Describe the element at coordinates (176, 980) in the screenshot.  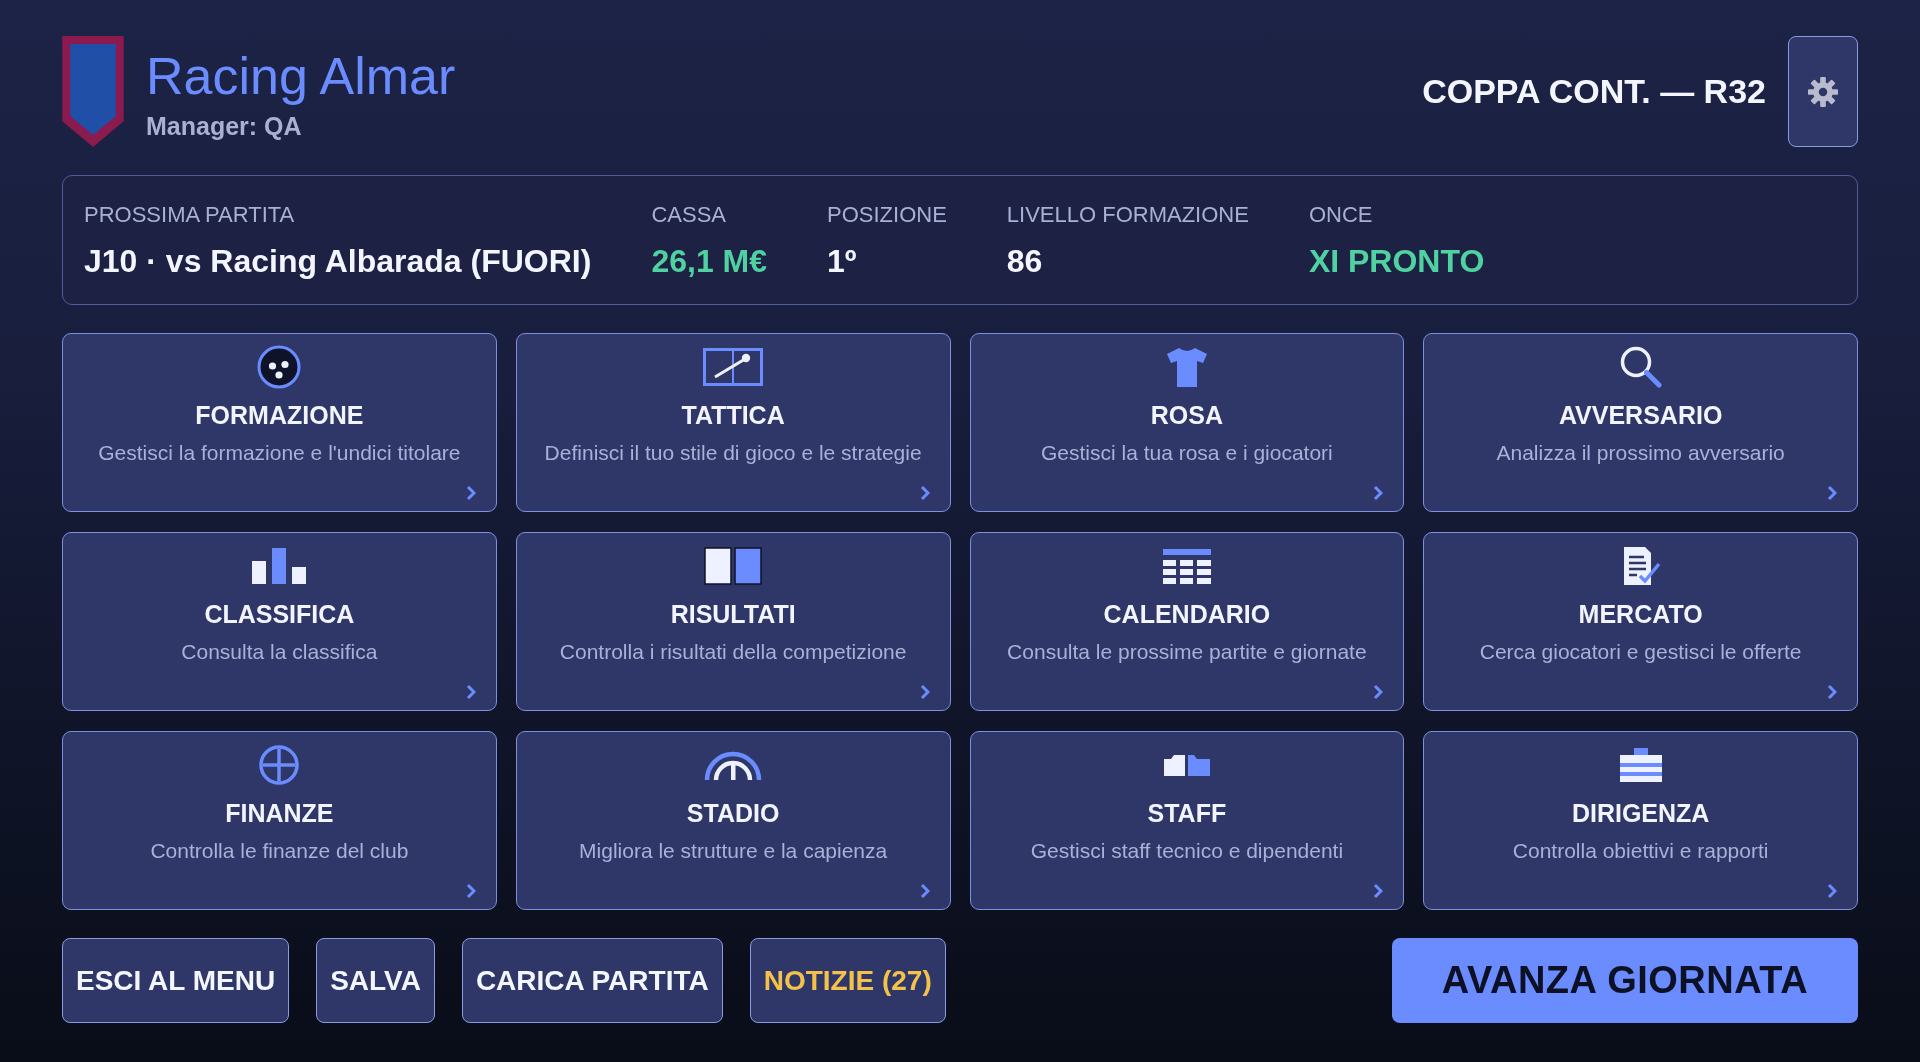
I see `menu-button: ESCI AL MENU` at that location.